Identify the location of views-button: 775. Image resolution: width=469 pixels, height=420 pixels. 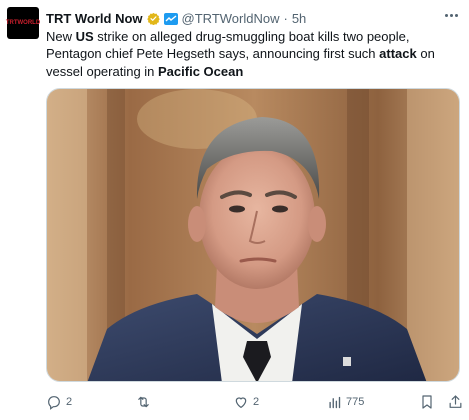
(345, 402).